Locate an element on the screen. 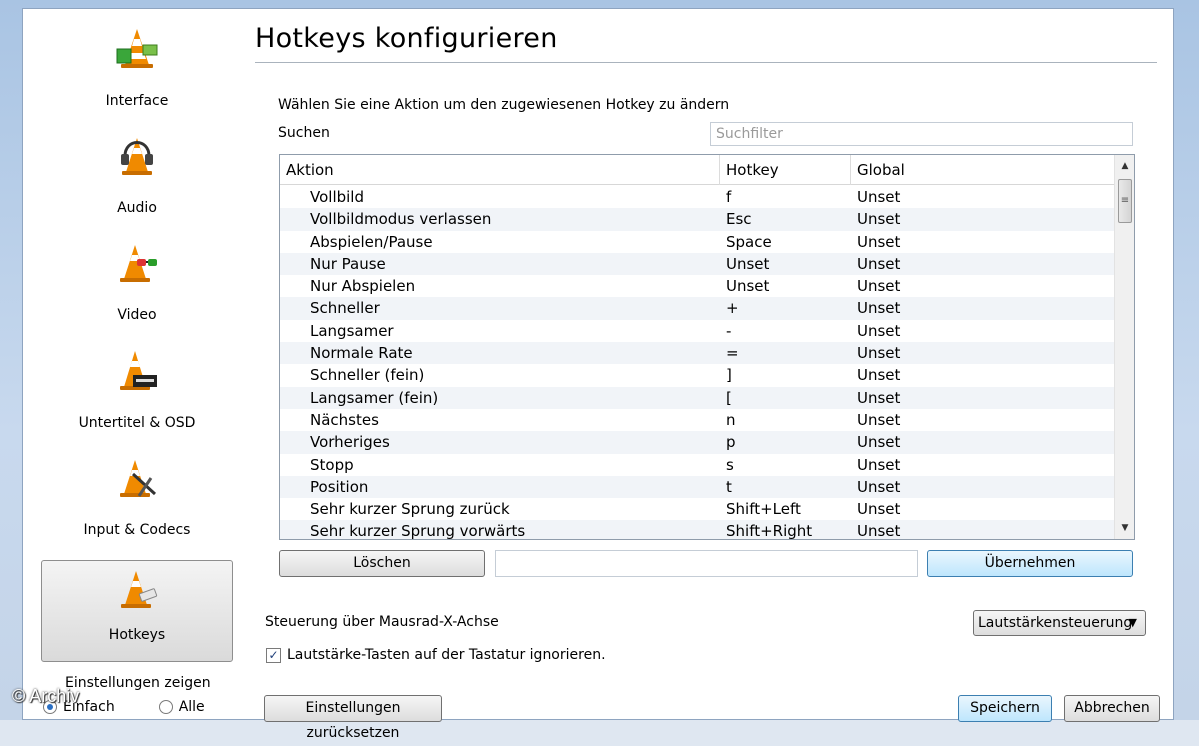 The height and width of the screenshot is (746, 1199). cell-hotkey: - is located at coordinates (729, 330).